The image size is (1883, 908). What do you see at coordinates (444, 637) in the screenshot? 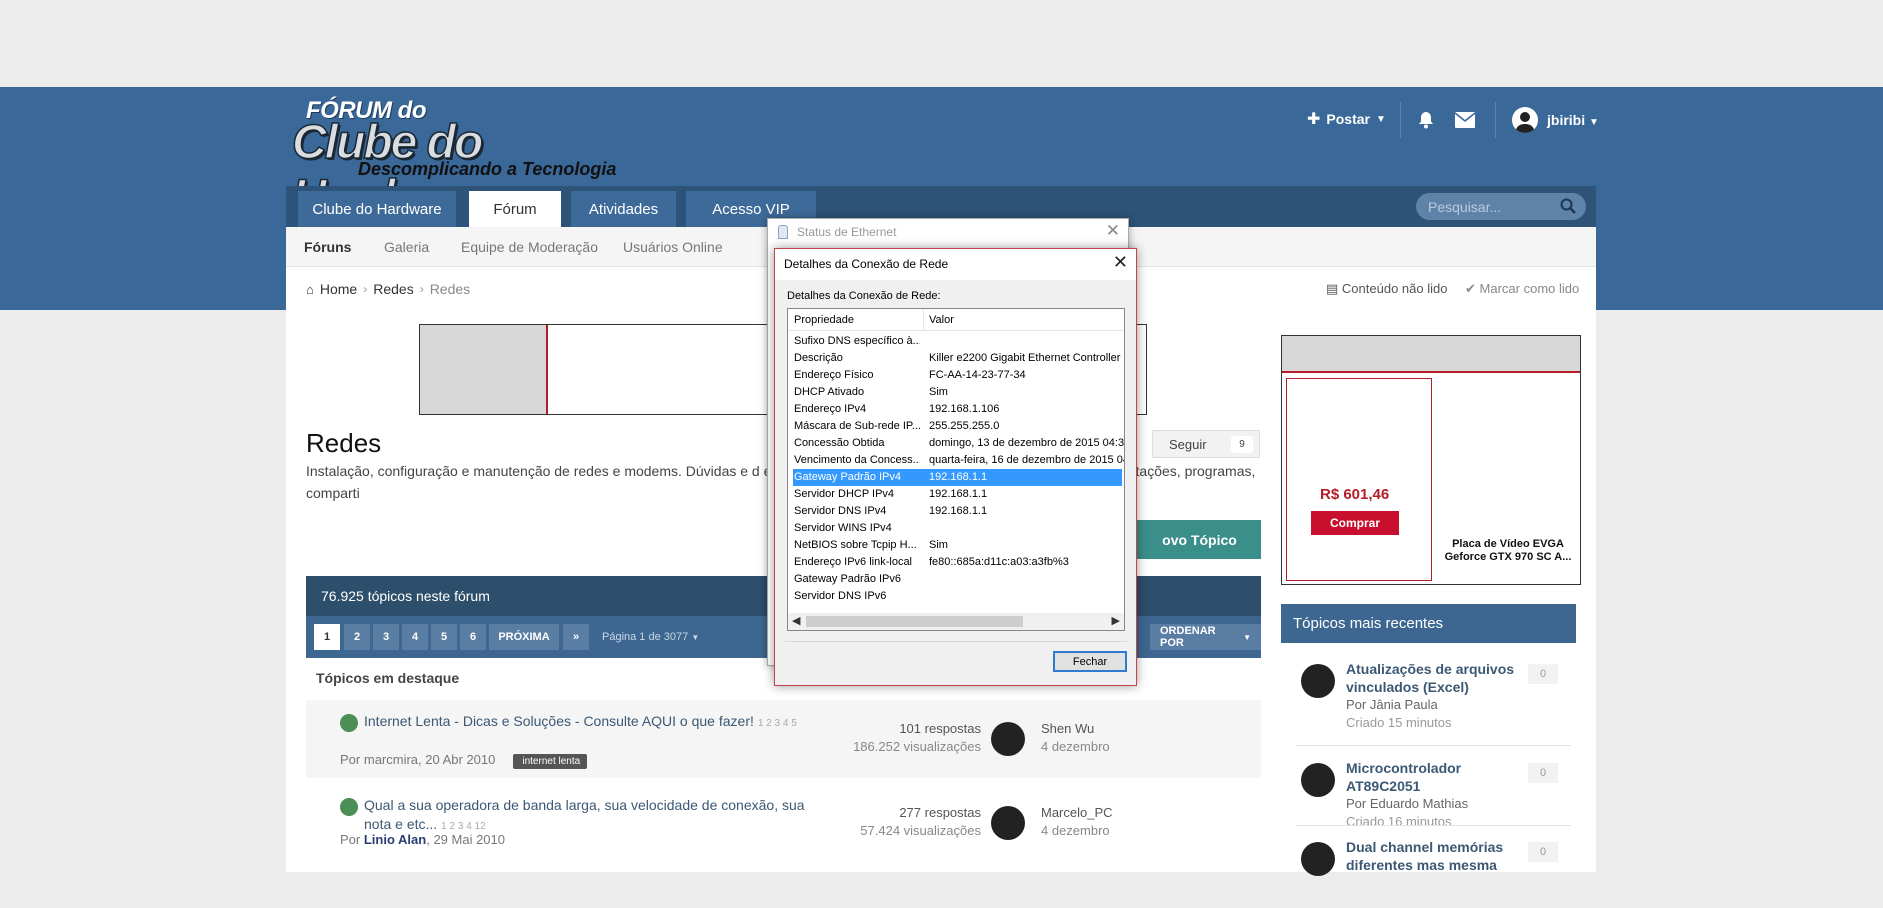
I see `page-5: 5` at bounding box center [444, 637].